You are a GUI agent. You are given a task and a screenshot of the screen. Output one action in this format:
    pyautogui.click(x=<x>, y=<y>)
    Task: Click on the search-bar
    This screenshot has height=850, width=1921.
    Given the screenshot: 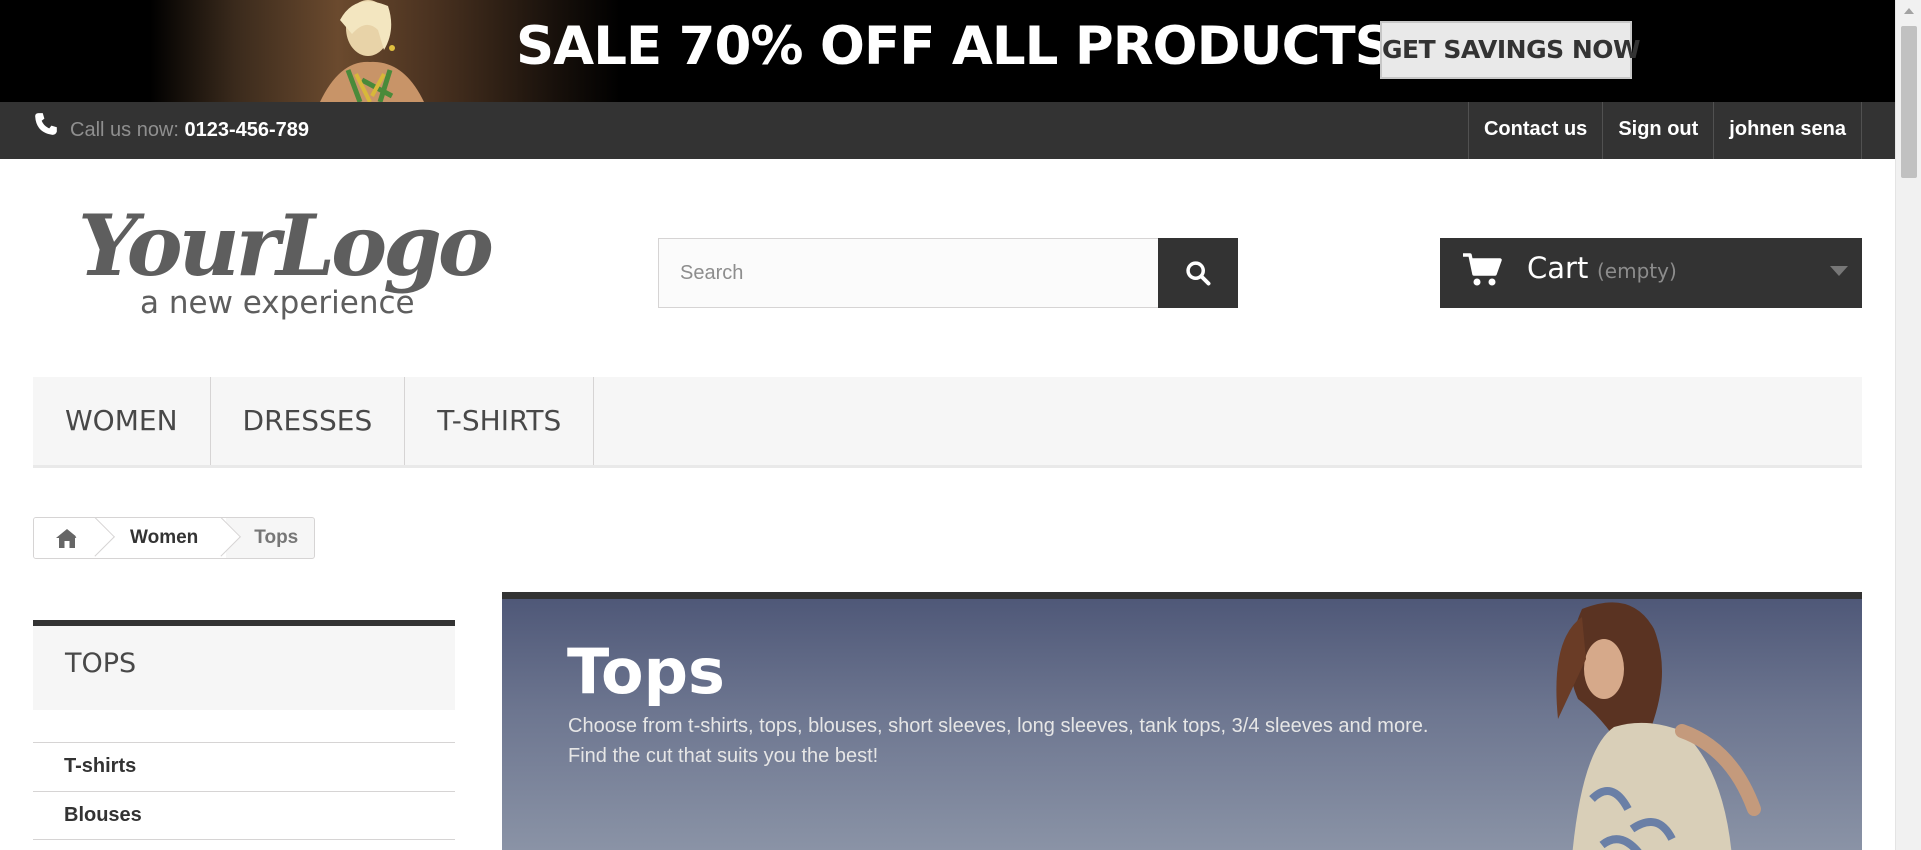 What is the action you would take?
    pyautogui.click(x=948, y=273)
    